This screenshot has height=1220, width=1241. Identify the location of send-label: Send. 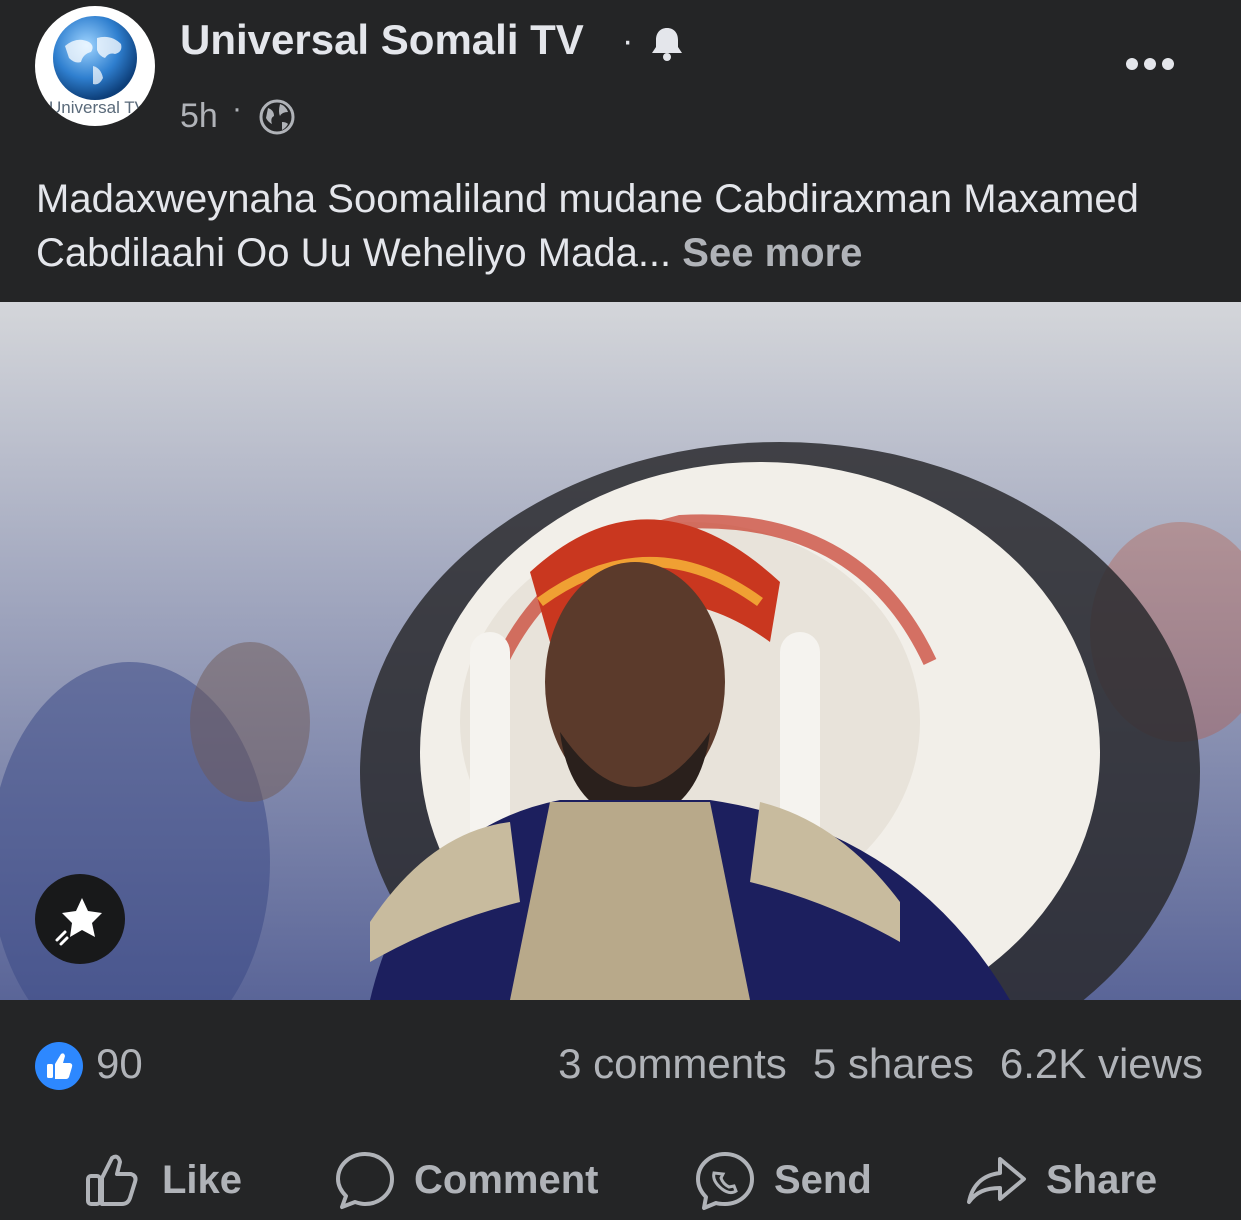
(823, 1179).